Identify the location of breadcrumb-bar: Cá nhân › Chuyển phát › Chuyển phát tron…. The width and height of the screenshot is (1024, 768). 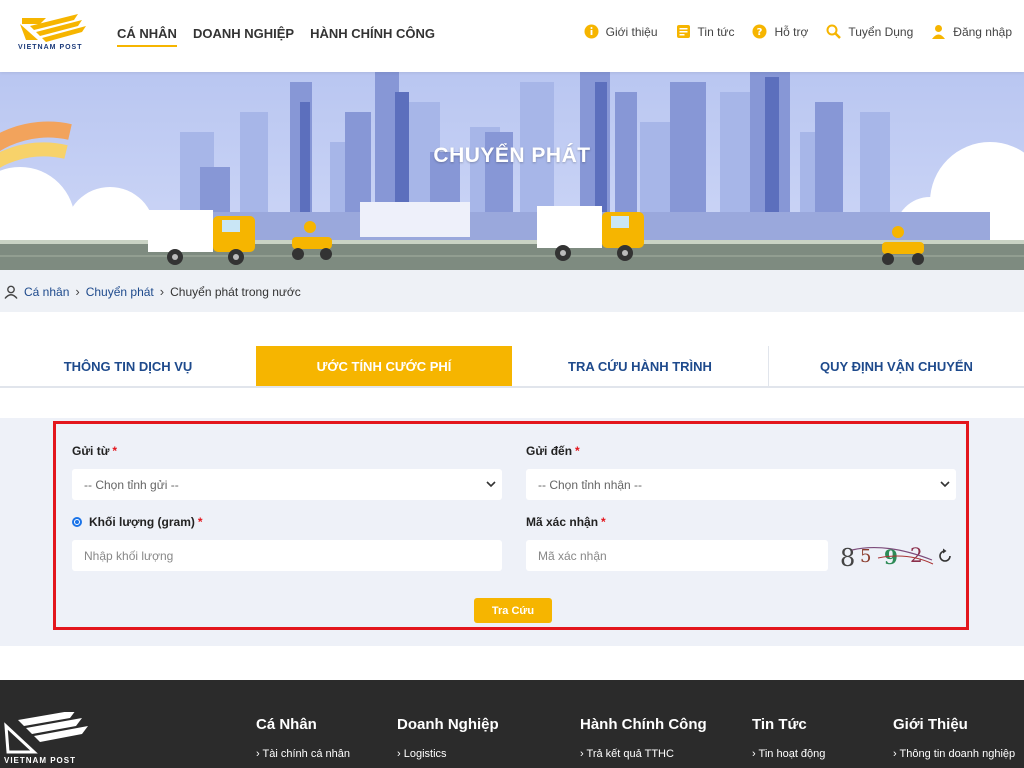
(512, 291).